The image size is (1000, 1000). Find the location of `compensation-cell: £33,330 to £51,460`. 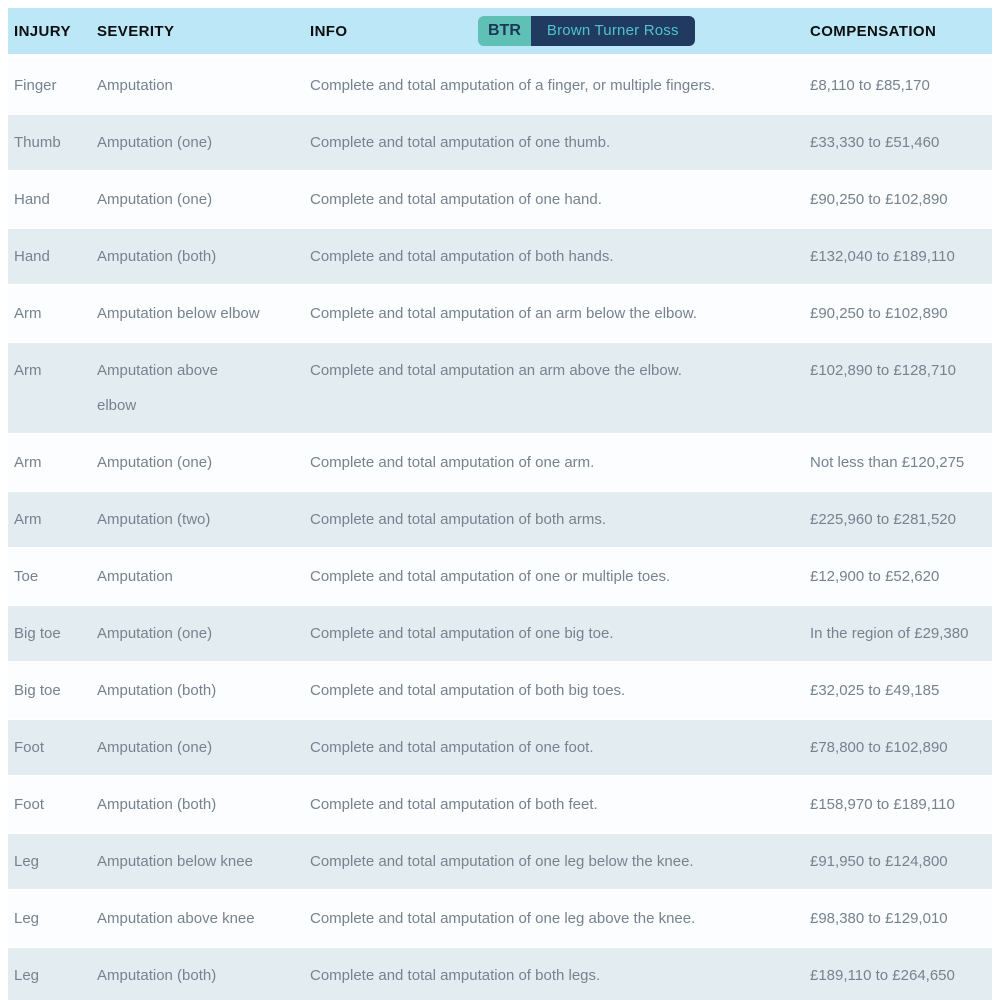

compensation-cell: £33,330 to £51,460 is located at coordinates (875, 142).